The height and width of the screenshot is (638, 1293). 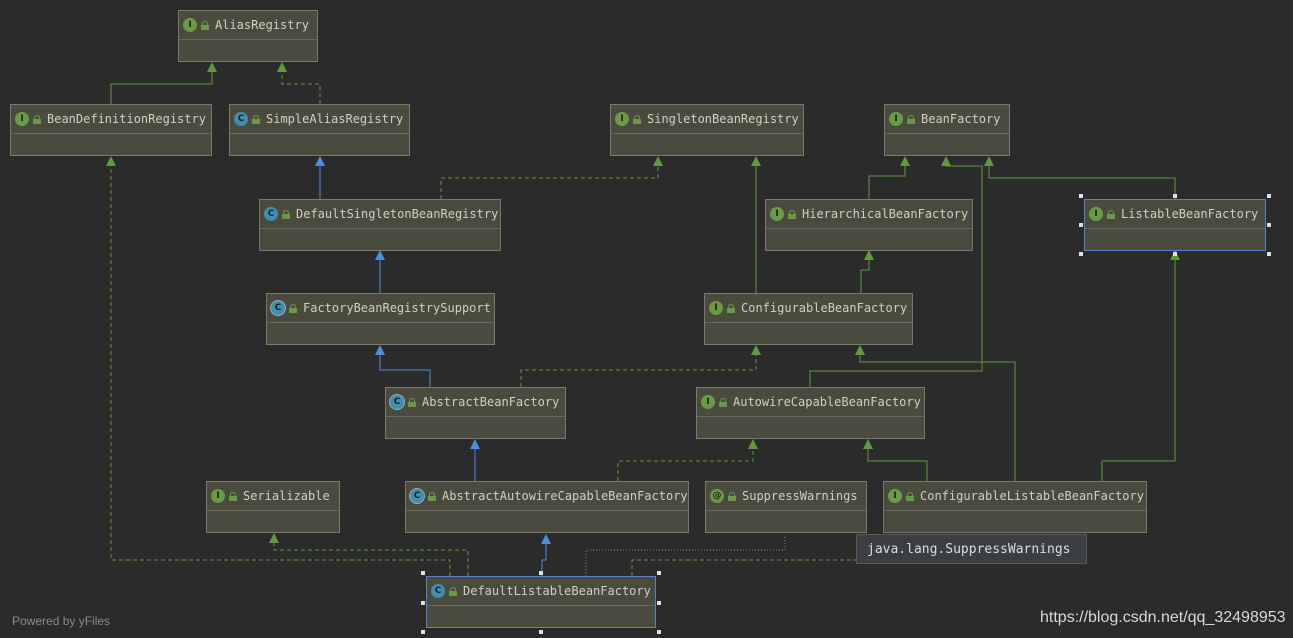 What do you see at coordinates (380, 319) in the screenshot?
I see `node-factory-bean-registry-support: C FactoryBeanRegistrySupport` at bounding box center [380, 319].